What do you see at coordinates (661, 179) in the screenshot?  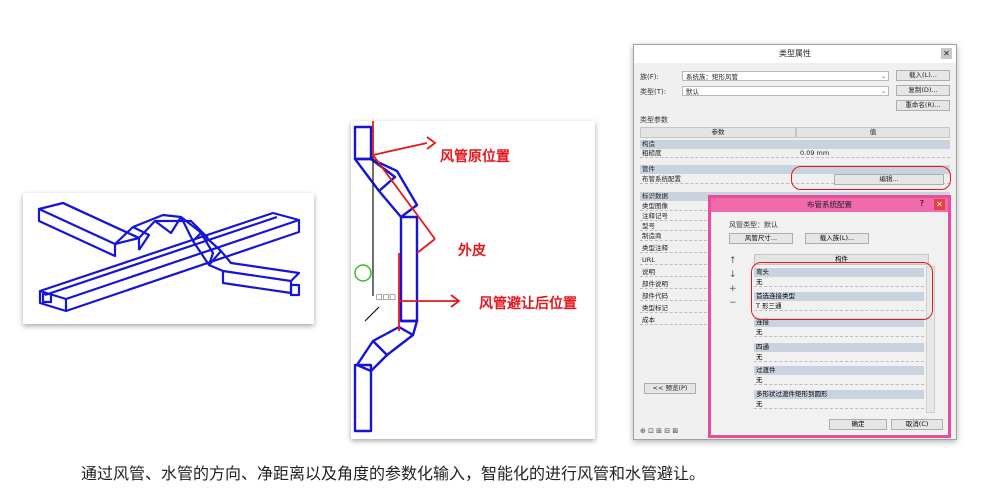 I see `row-routing-label: 布管系统配置` at bounding box center [661, 179].